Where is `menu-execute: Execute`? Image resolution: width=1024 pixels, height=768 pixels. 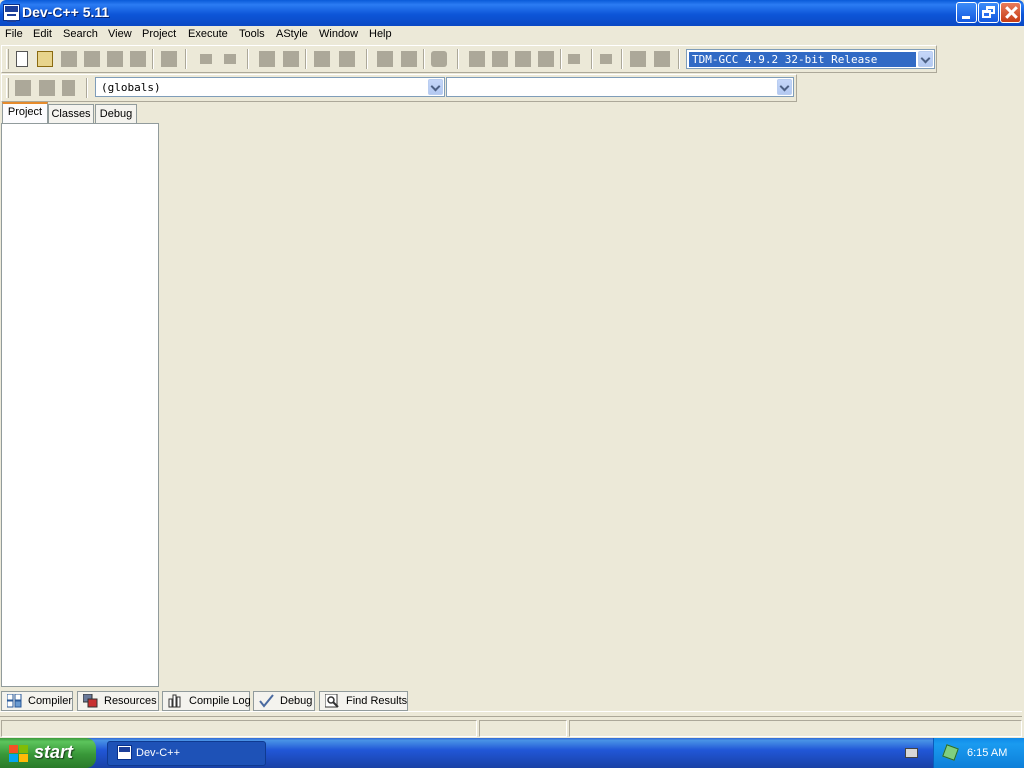 menu-execute: Execute is located at coordinates (208, 34).